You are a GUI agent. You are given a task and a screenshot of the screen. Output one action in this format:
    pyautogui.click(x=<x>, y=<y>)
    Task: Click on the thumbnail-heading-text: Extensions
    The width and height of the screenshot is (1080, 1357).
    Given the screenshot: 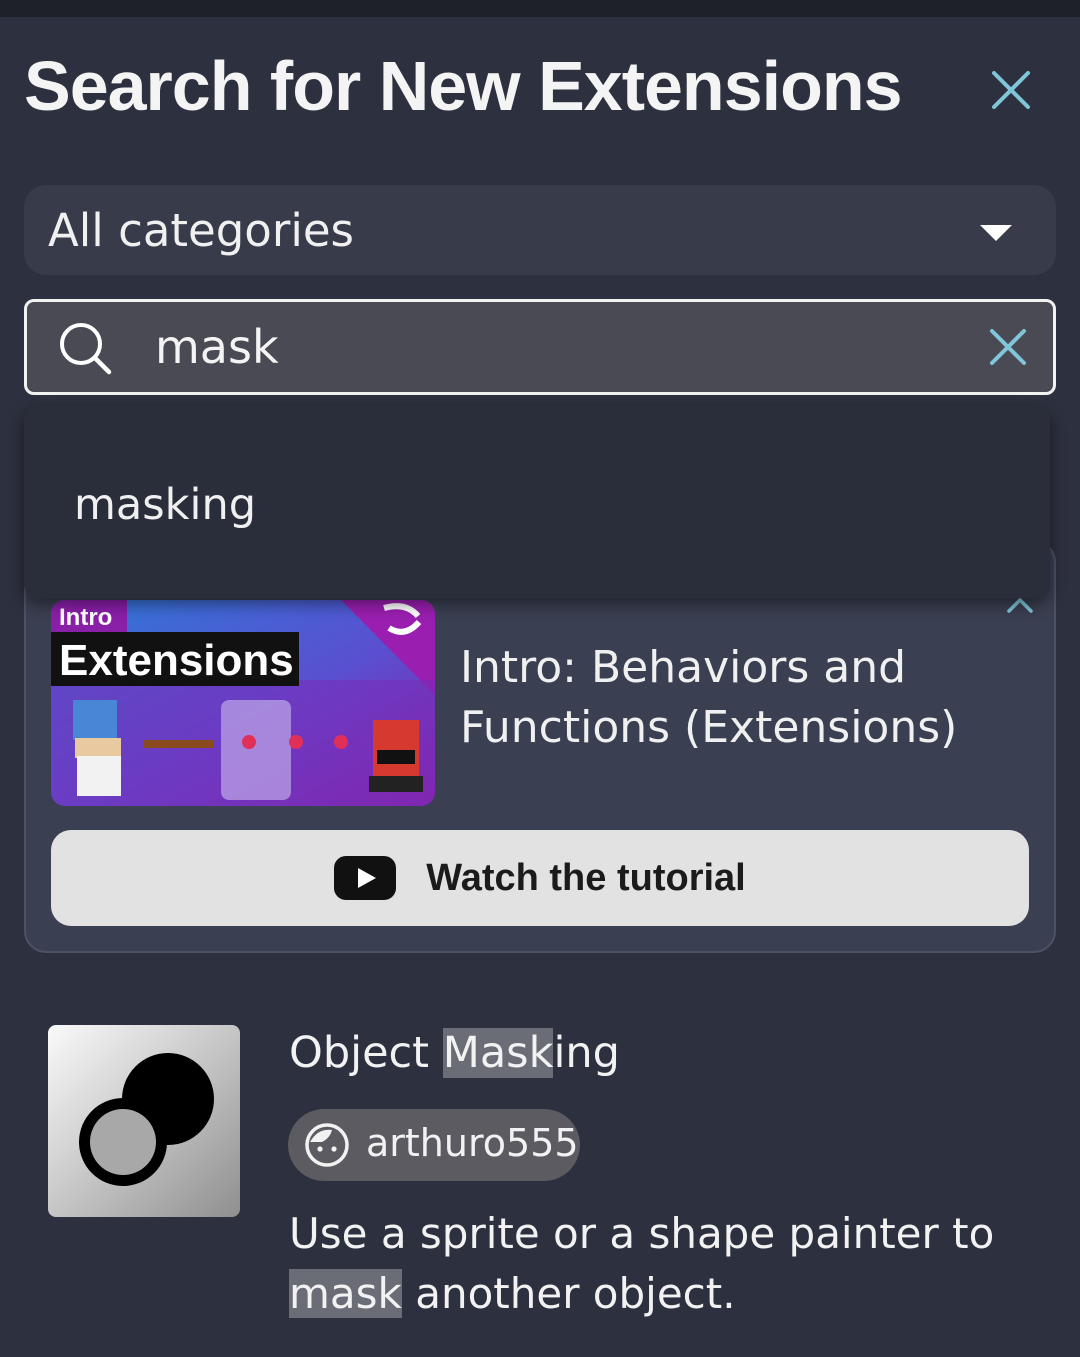 What is the action you would take?
    pyautogui.click(x=176, y=660)
    